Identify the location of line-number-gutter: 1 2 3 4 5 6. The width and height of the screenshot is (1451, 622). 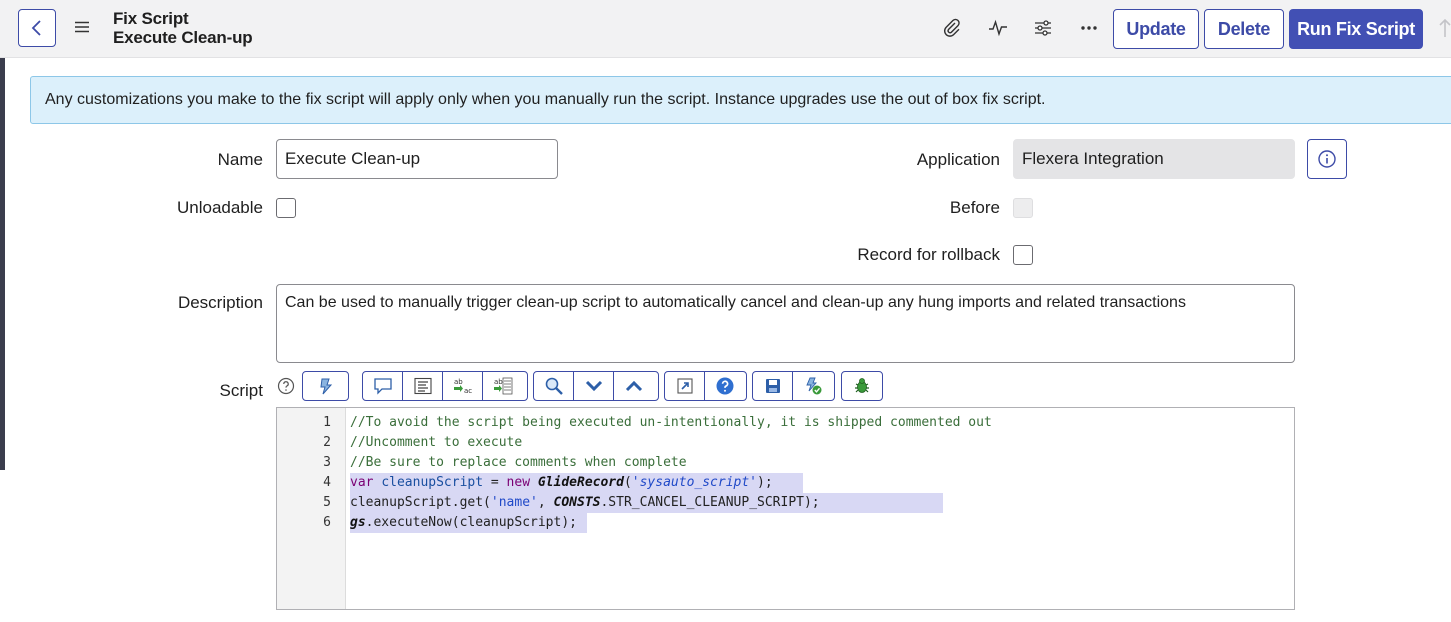
(311, 508).